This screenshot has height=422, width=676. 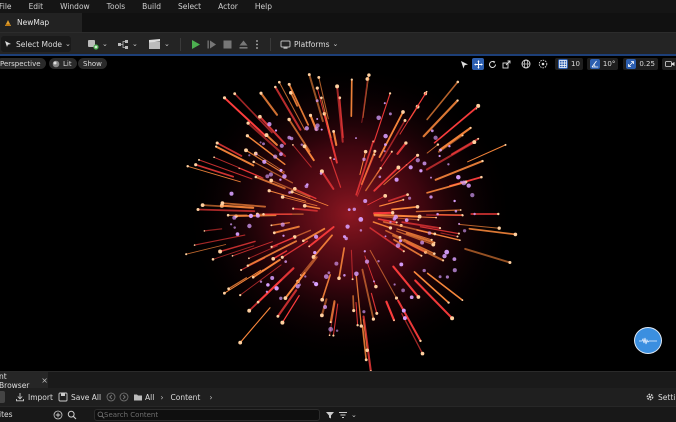 What do you see at coordinates (44, 380) in the screenshot?
I see `close-icon: ×` at bounding box center [44, 380].